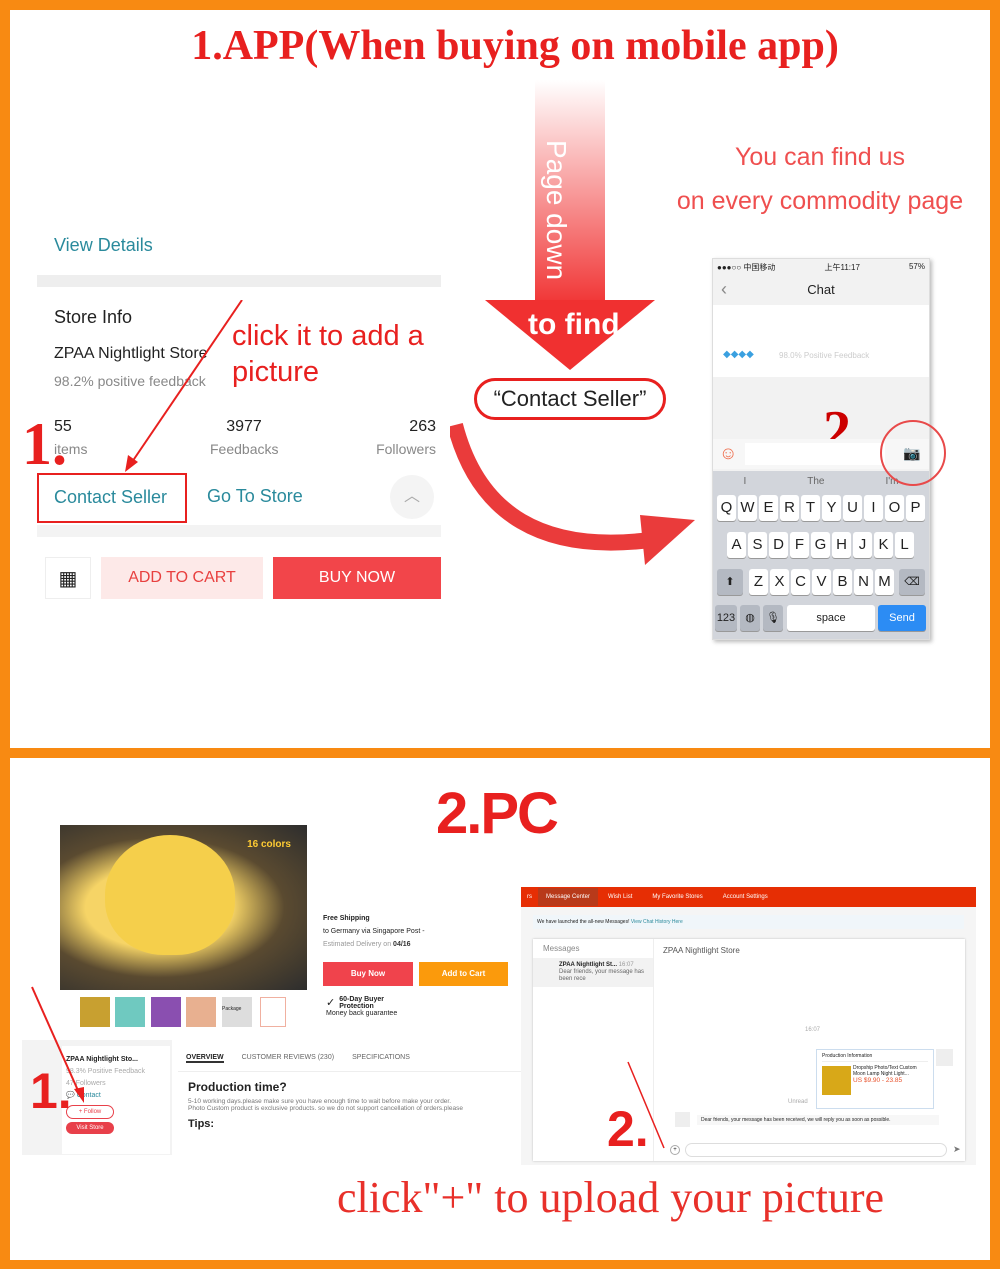  I want to click on delivery-date: 04/16, so click(402, 944).